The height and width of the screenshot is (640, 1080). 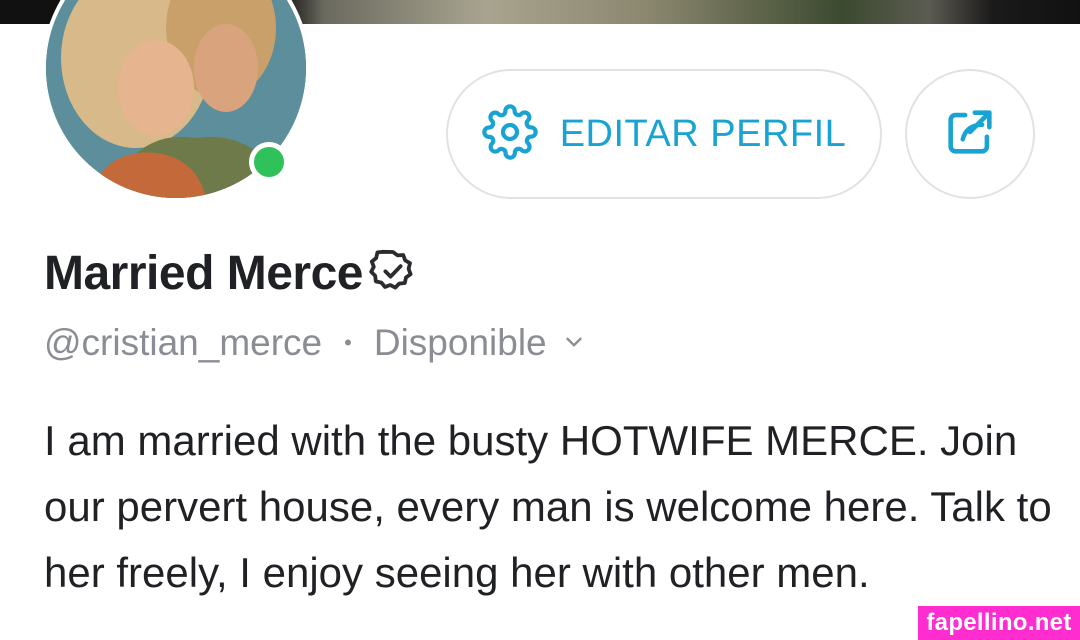 What do you see at coordinates (999, 623) in the screenshot?
I see `watermark: fapellino.net` at bounding box center [999, 623].